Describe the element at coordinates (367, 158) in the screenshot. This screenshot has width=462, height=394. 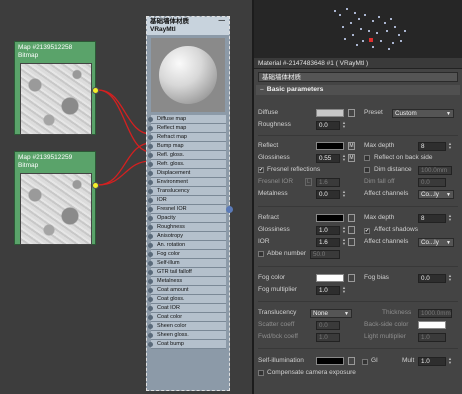
I see `reflect-backside-checkbox` at that location.